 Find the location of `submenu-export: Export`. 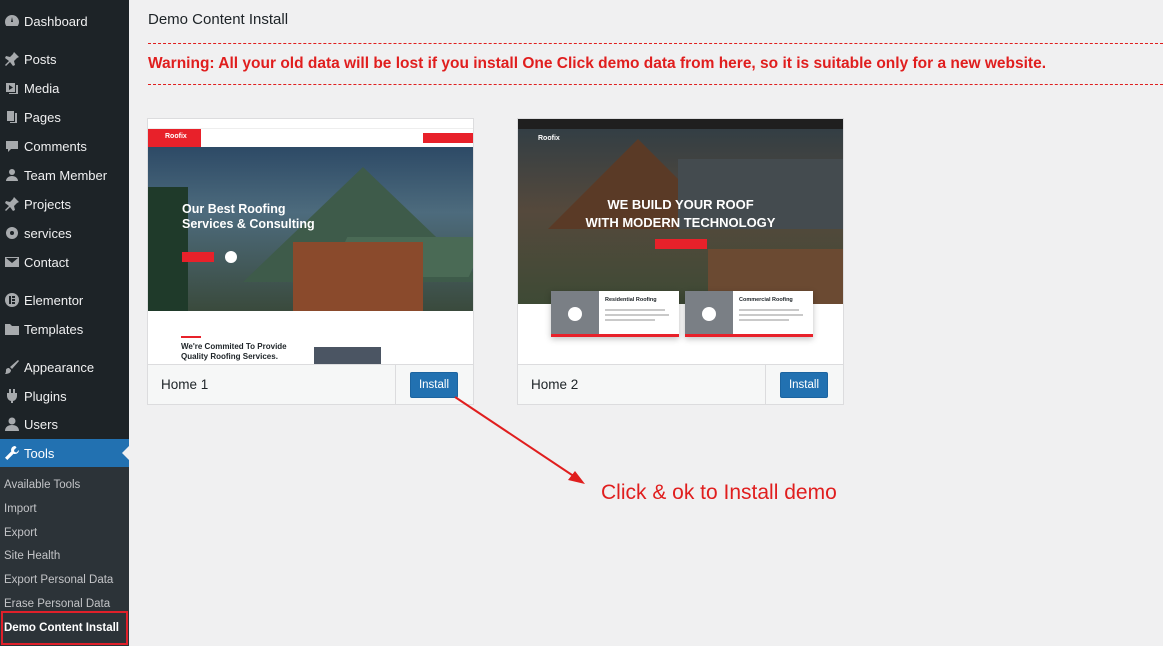

submenu-export: Export is located at coordinates (20, 533).